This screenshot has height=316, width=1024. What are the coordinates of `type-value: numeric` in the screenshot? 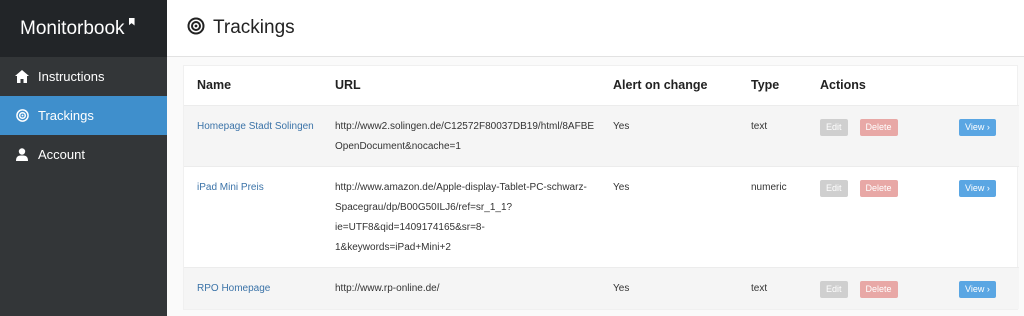 It's located at (769, 187).